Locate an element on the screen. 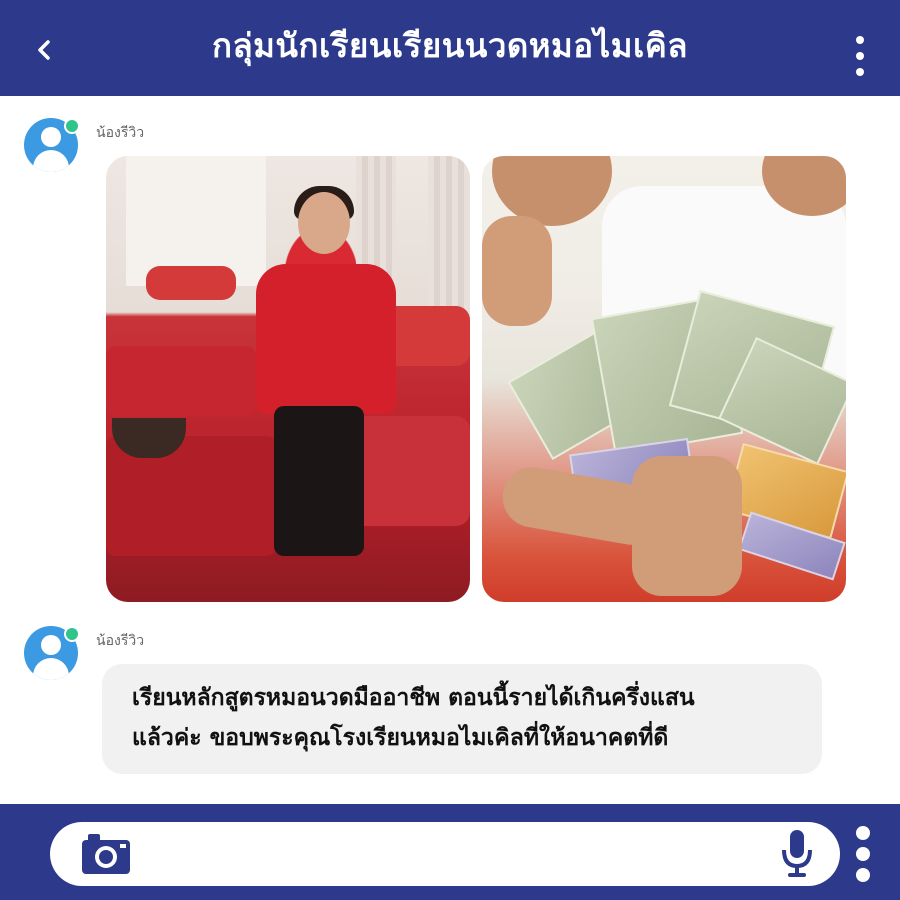 The height and width of the screenshot is (900, 900). microphone-icon is located at coordinates (797, 853).